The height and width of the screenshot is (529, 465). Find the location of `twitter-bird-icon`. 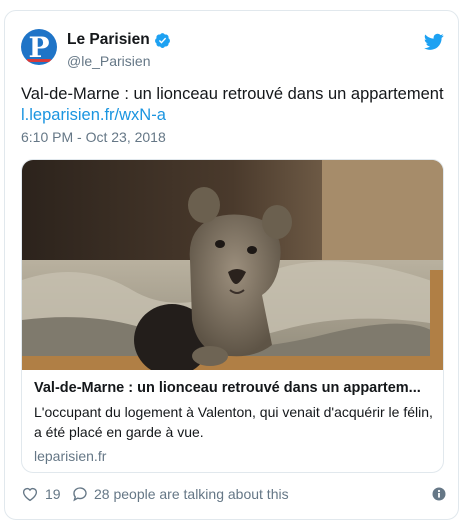

twitter-bird-icon is located at coordinates (434, 42).